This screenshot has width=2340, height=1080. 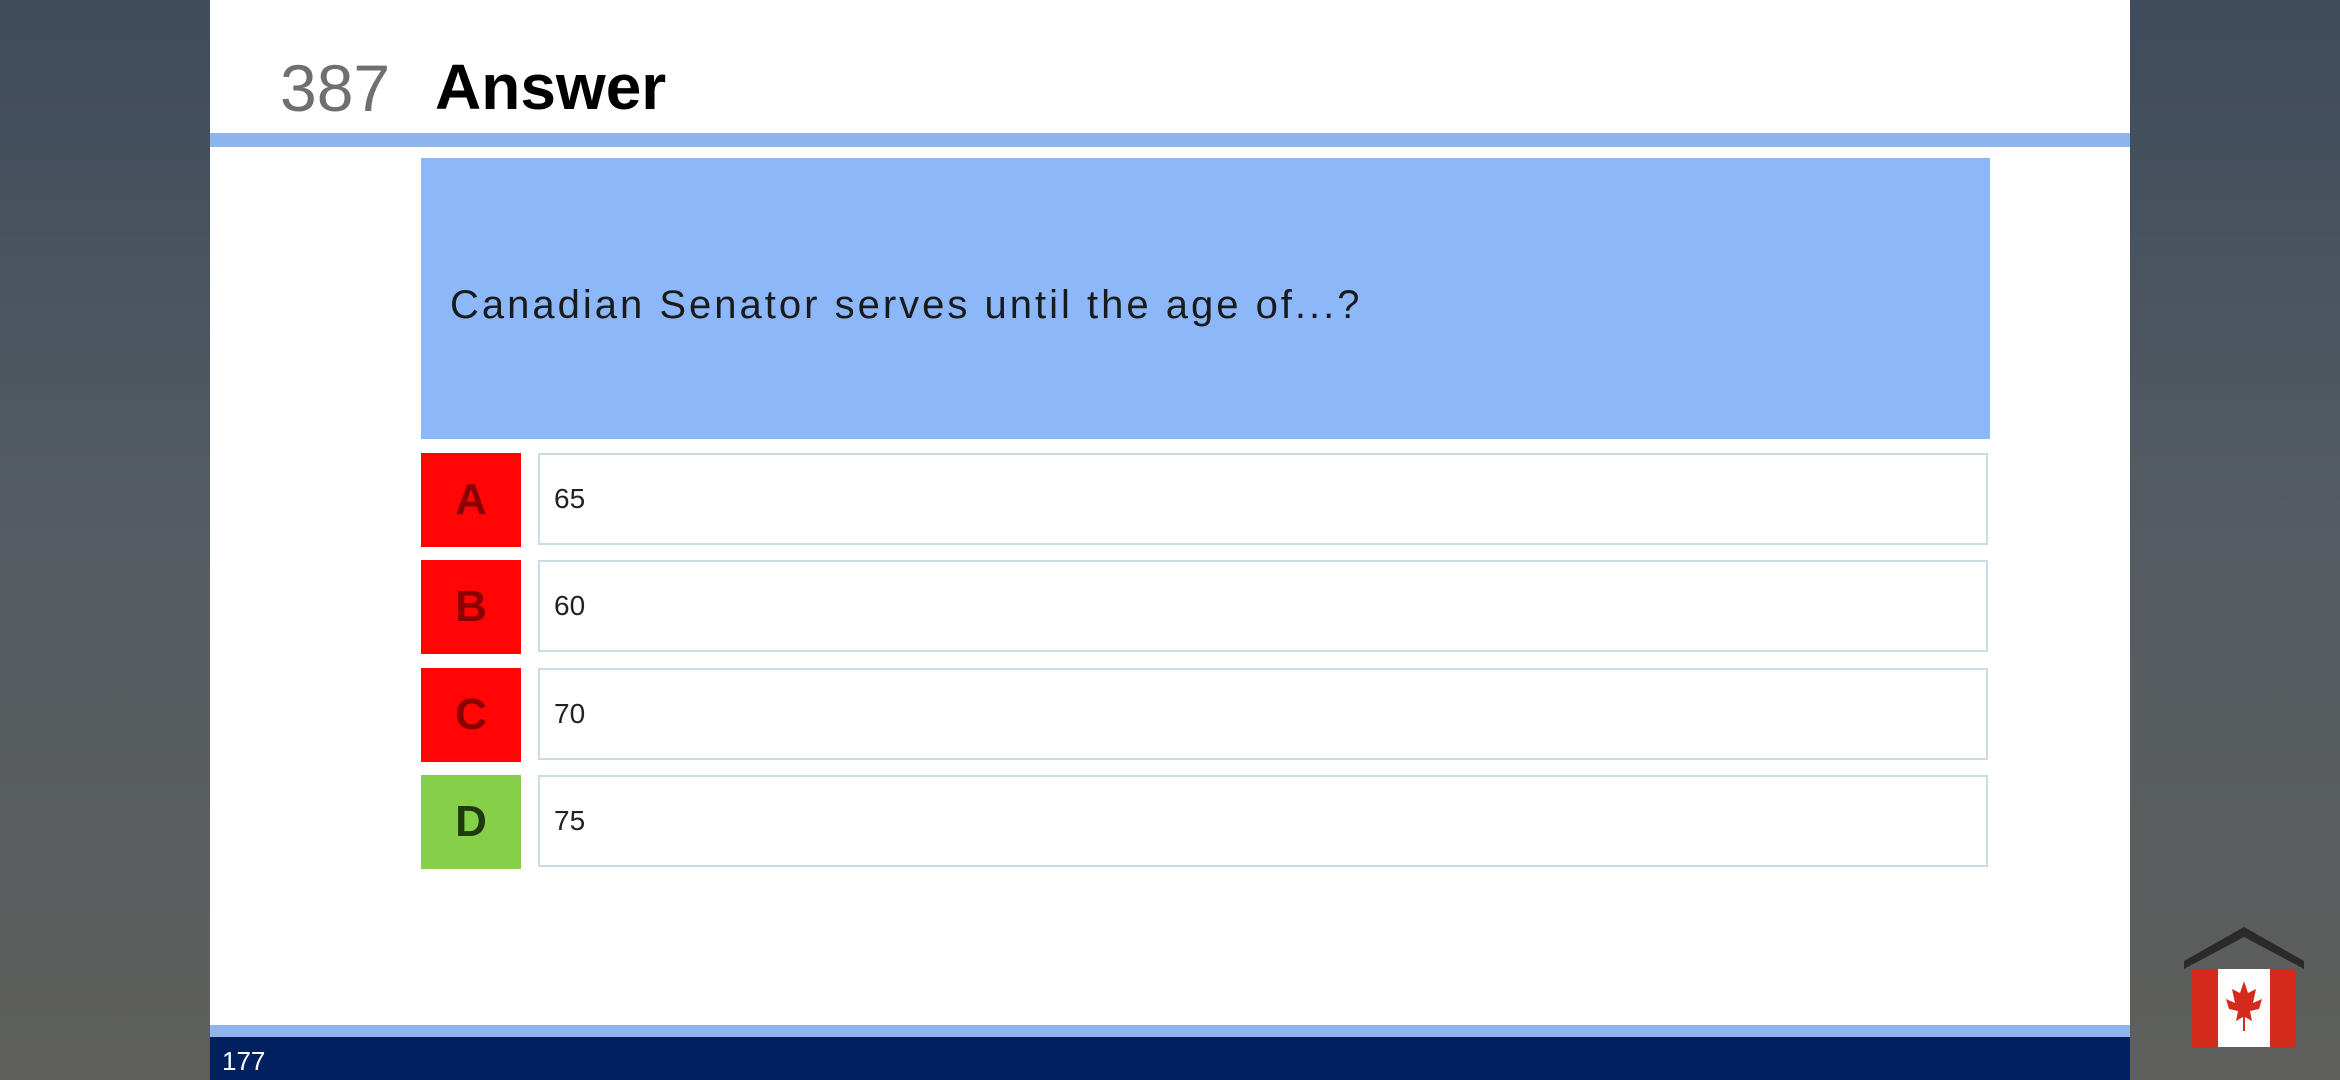 What do you see at coordinates (1263, 714) in the screenshot?
I see `option-c-answer: 70` at bounding box center [1263, 714].